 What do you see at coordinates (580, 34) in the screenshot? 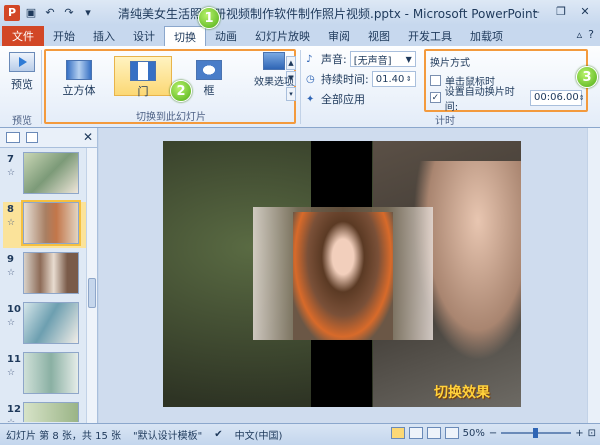
I see `minimize-ribbon-icon: ▵` at bounding box center [580, 34].